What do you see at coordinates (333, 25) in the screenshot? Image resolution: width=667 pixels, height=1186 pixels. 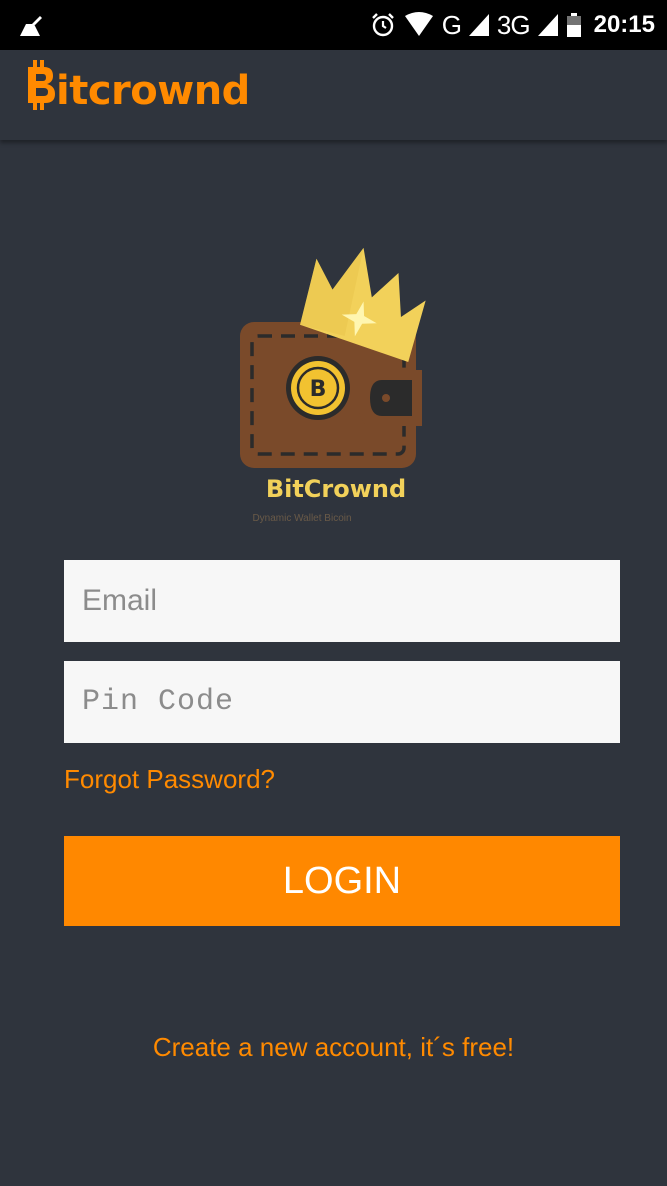 I see `status-bar: G 3G 20:15` at bounding box center [333, 25].